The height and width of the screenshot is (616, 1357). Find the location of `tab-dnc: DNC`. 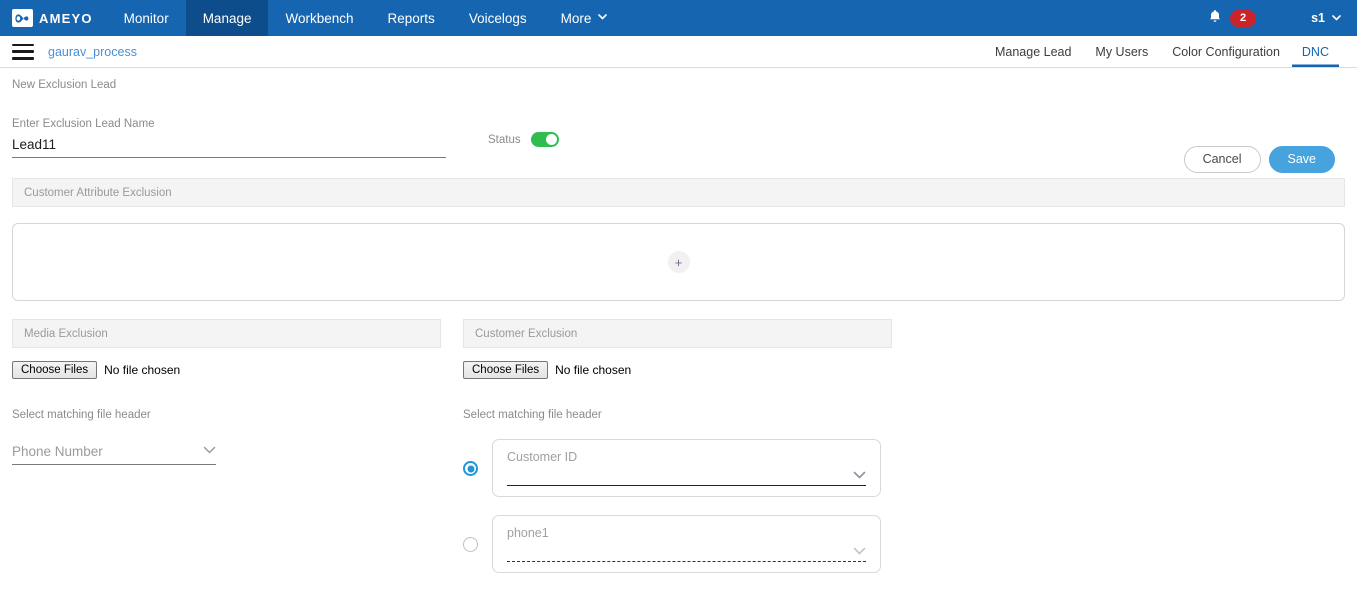

tab-dnc: DNC is located at coordinates (1315, 51).